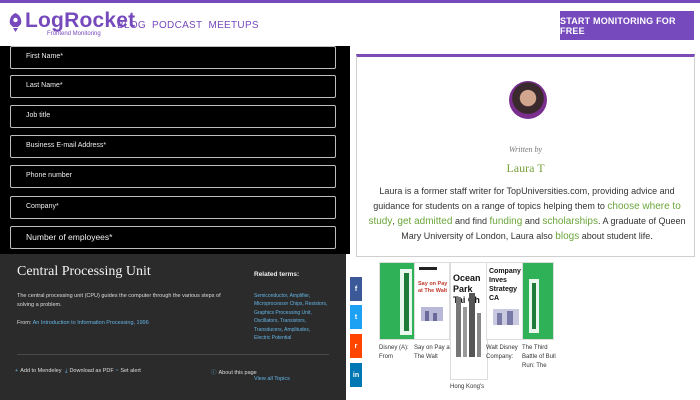 This screenshot has height=400, width=700. I want to click on main-nav: BLOG PODCAST MEETUPS, so click(188, 25).